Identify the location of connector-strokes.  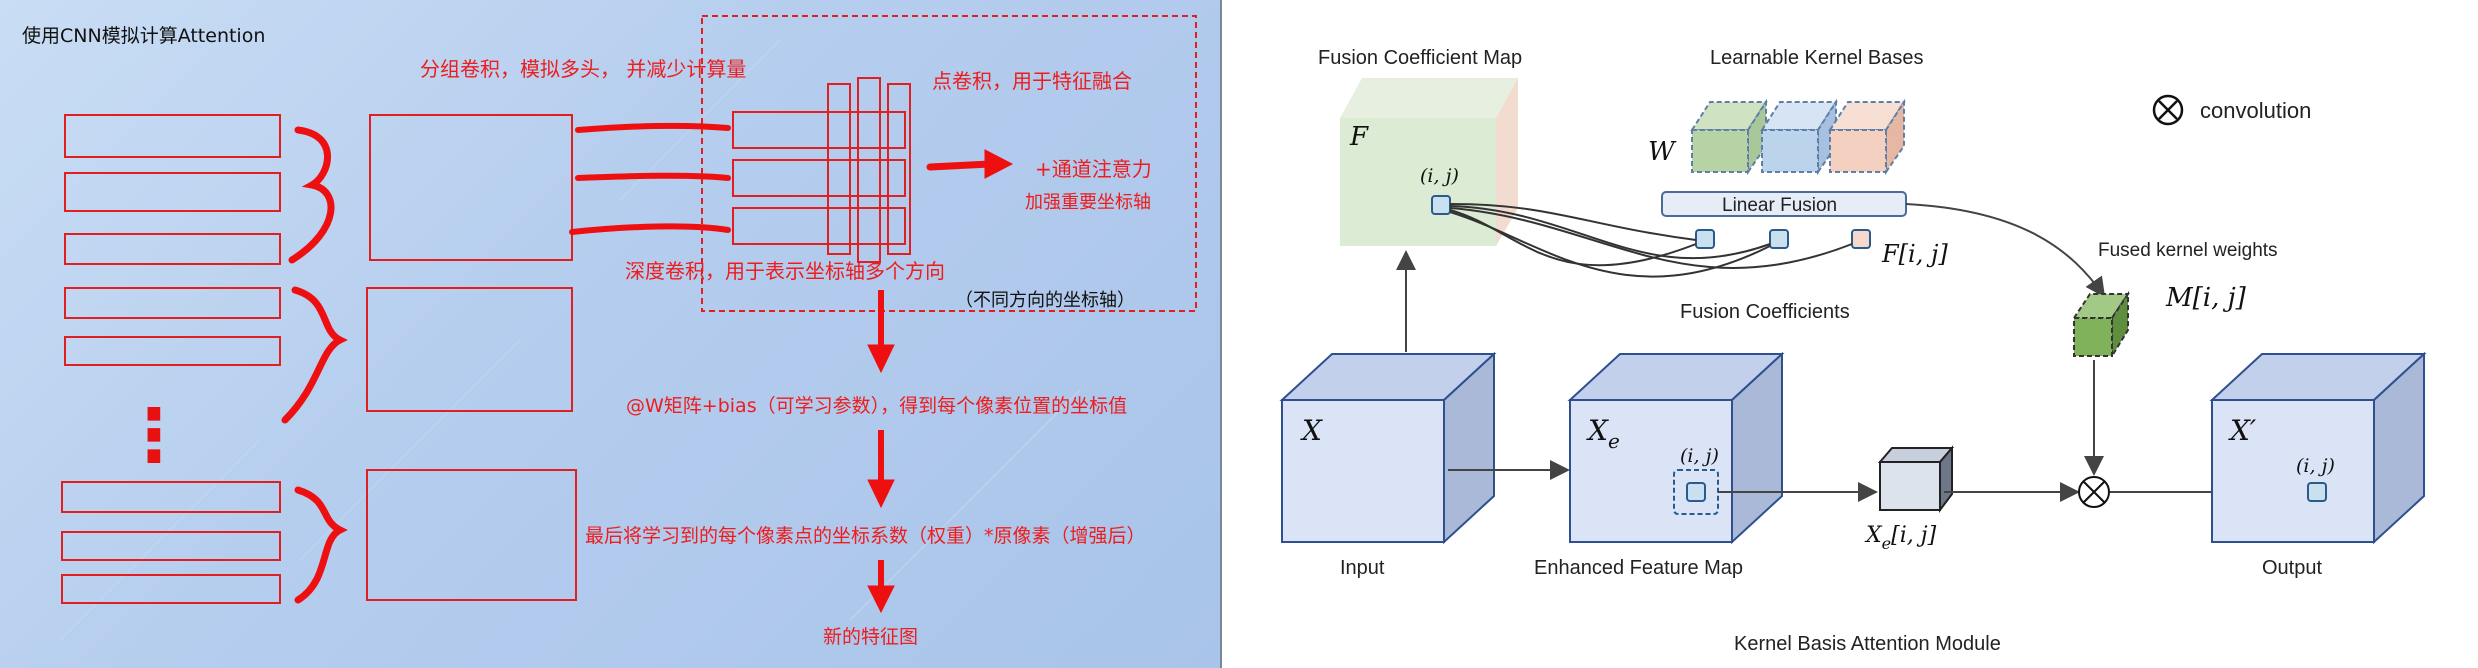
(650, 178).